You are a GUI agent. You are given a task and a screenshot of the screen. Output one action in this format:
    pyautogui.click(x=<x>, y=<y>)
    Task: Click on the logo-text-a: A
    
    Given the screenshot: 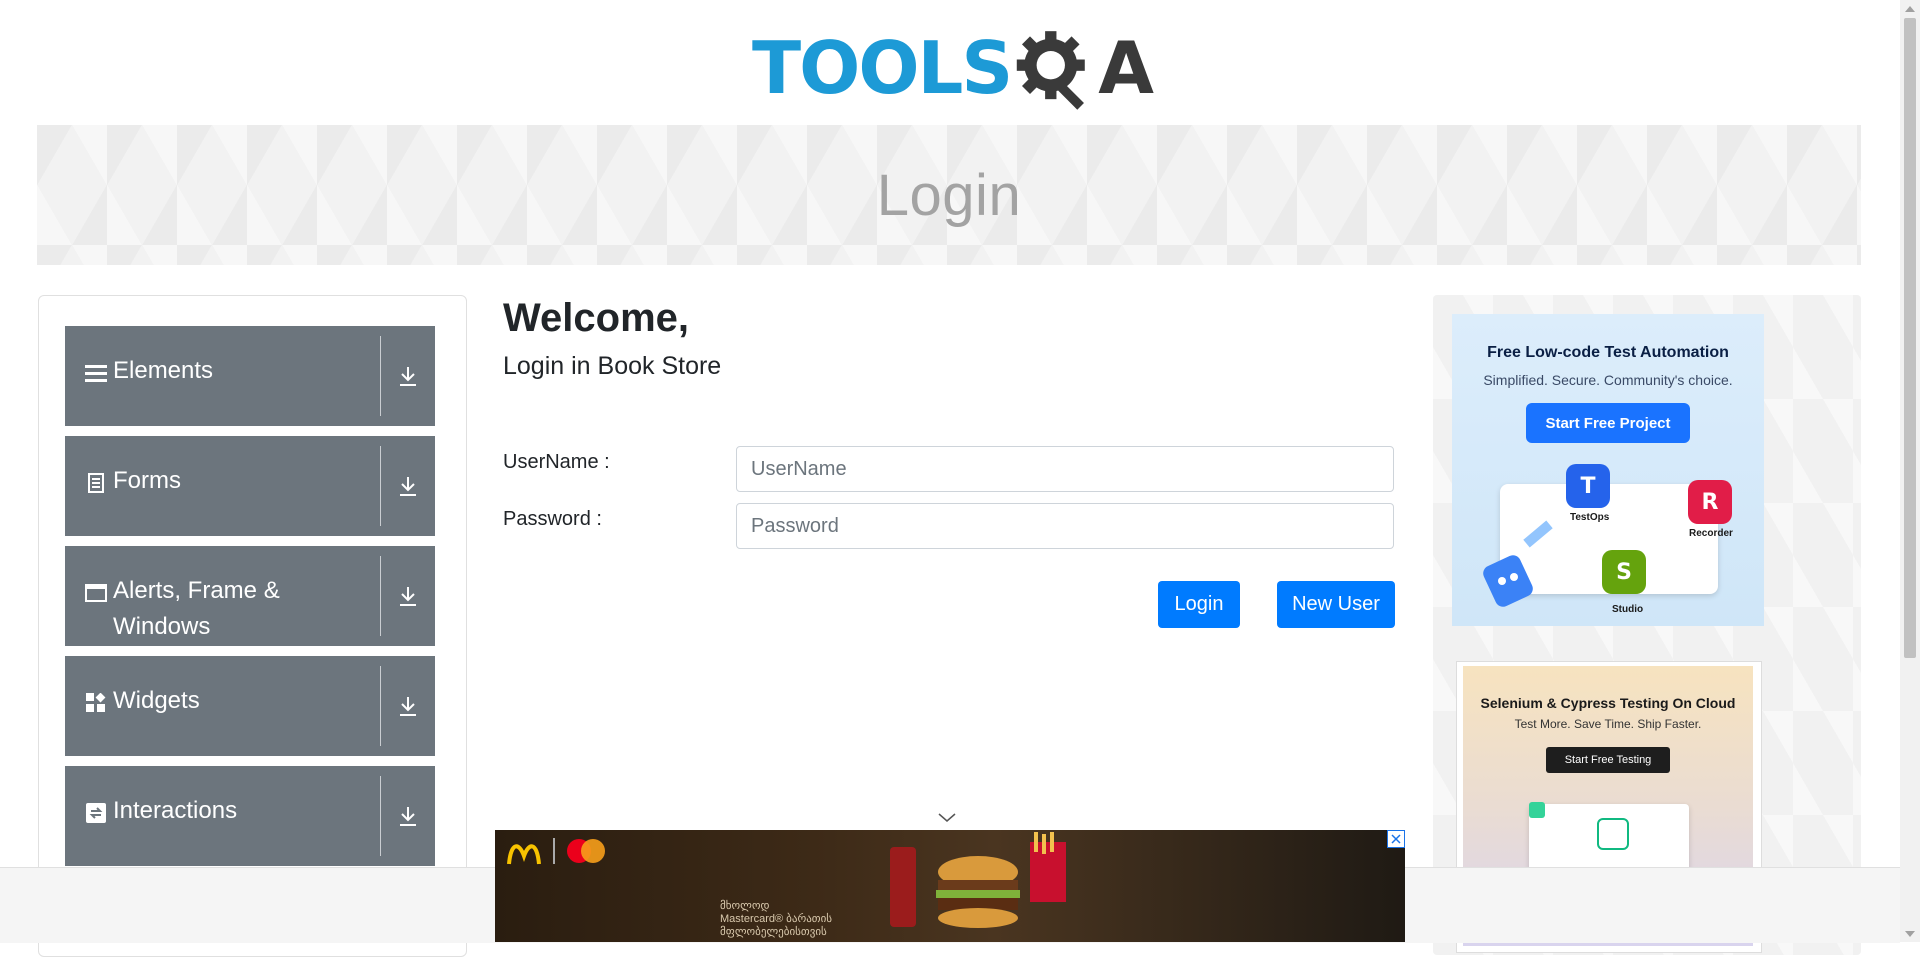 What is the action you would take?
    pyautogui.click(x=1126, y=68)
    